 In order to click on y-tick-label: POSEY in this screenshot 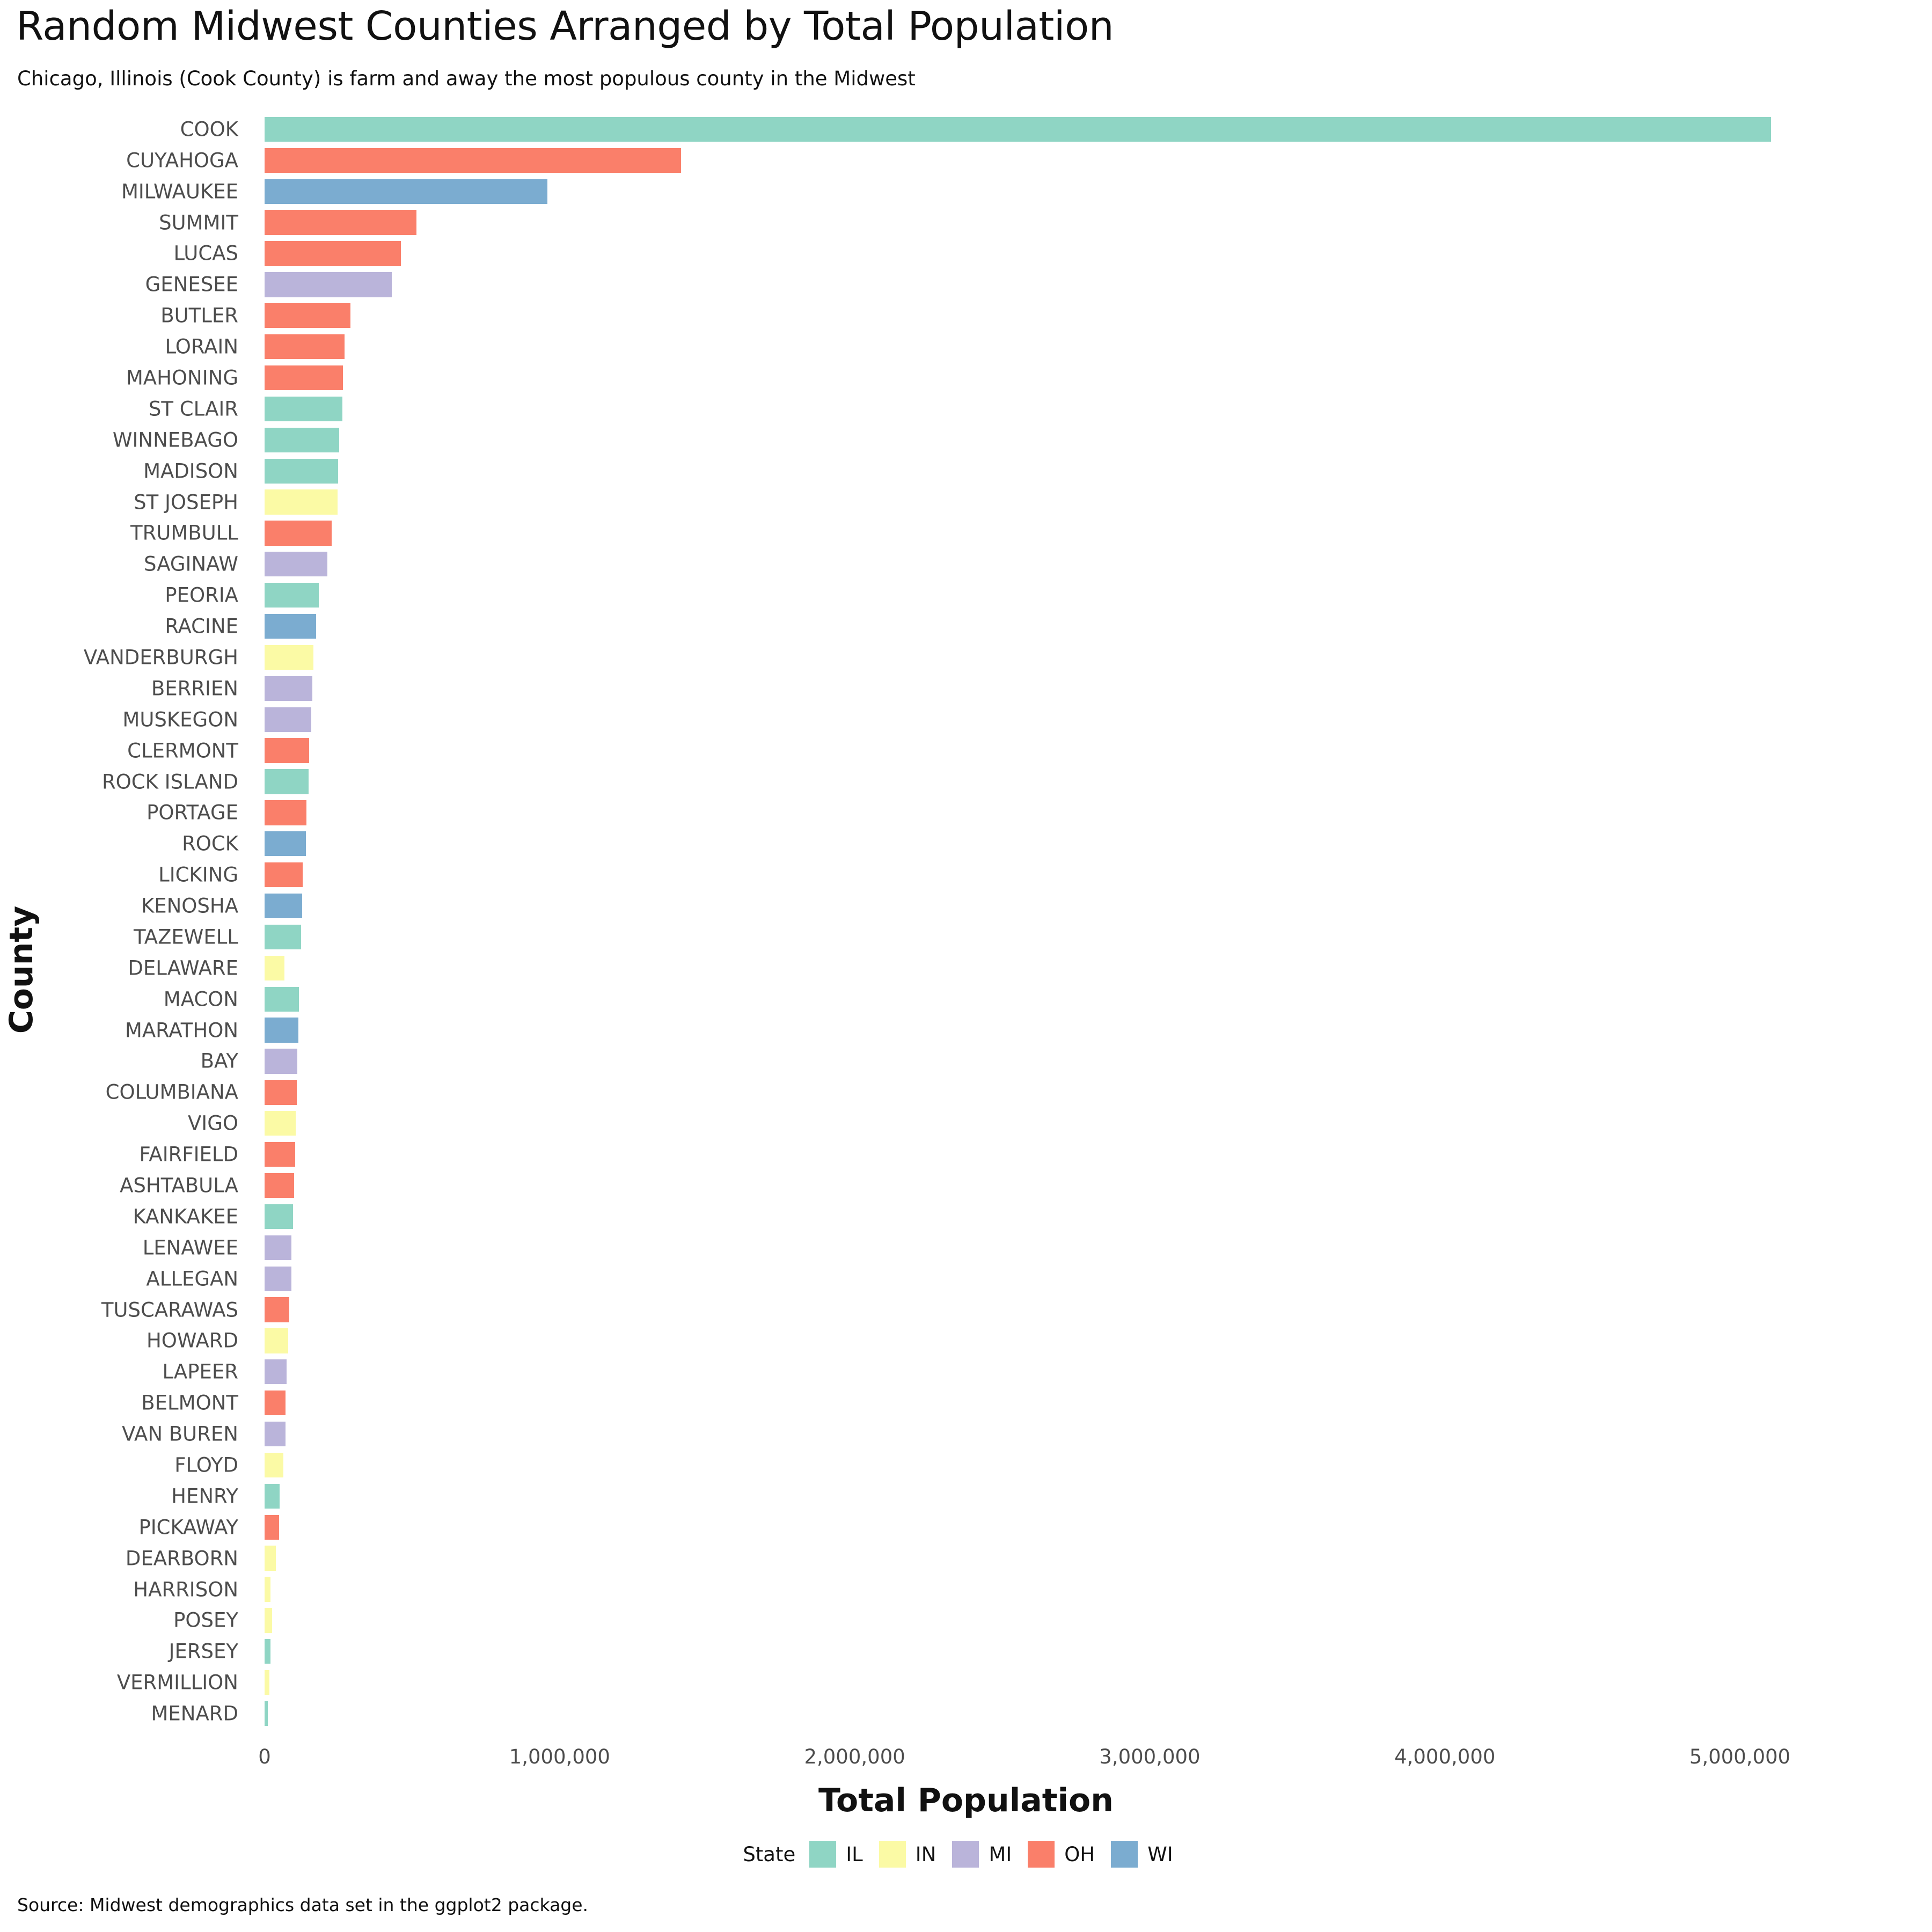, I will do `click(205, 1620)`.